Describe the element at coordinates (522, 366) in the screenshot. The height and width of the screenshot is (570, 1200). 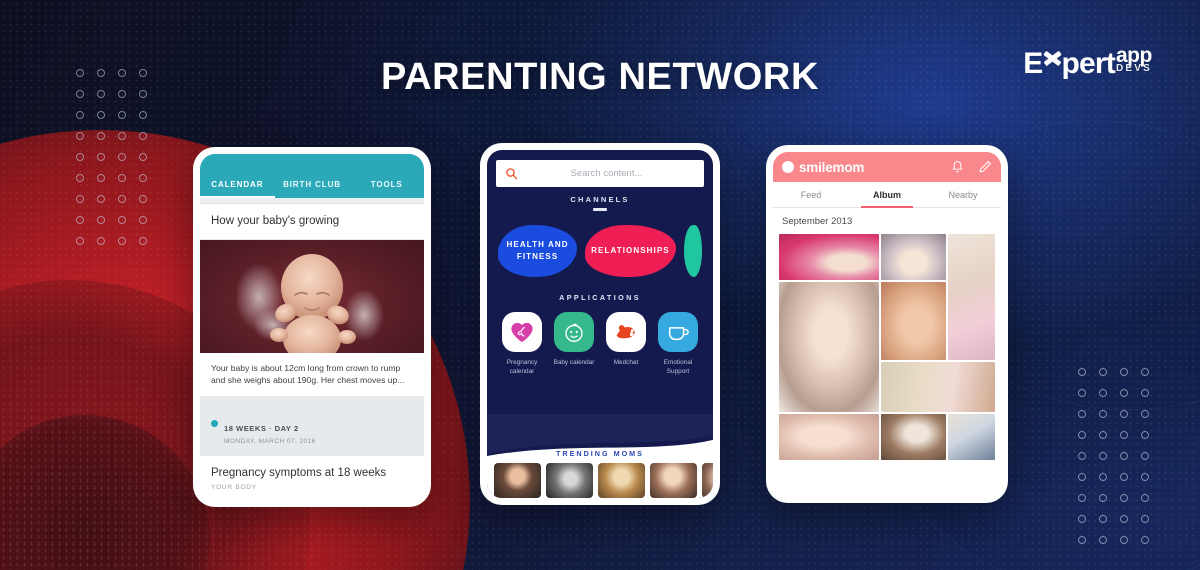
I see `app-label-pregnancy-calendar: Pregnancy calendar` at that location.